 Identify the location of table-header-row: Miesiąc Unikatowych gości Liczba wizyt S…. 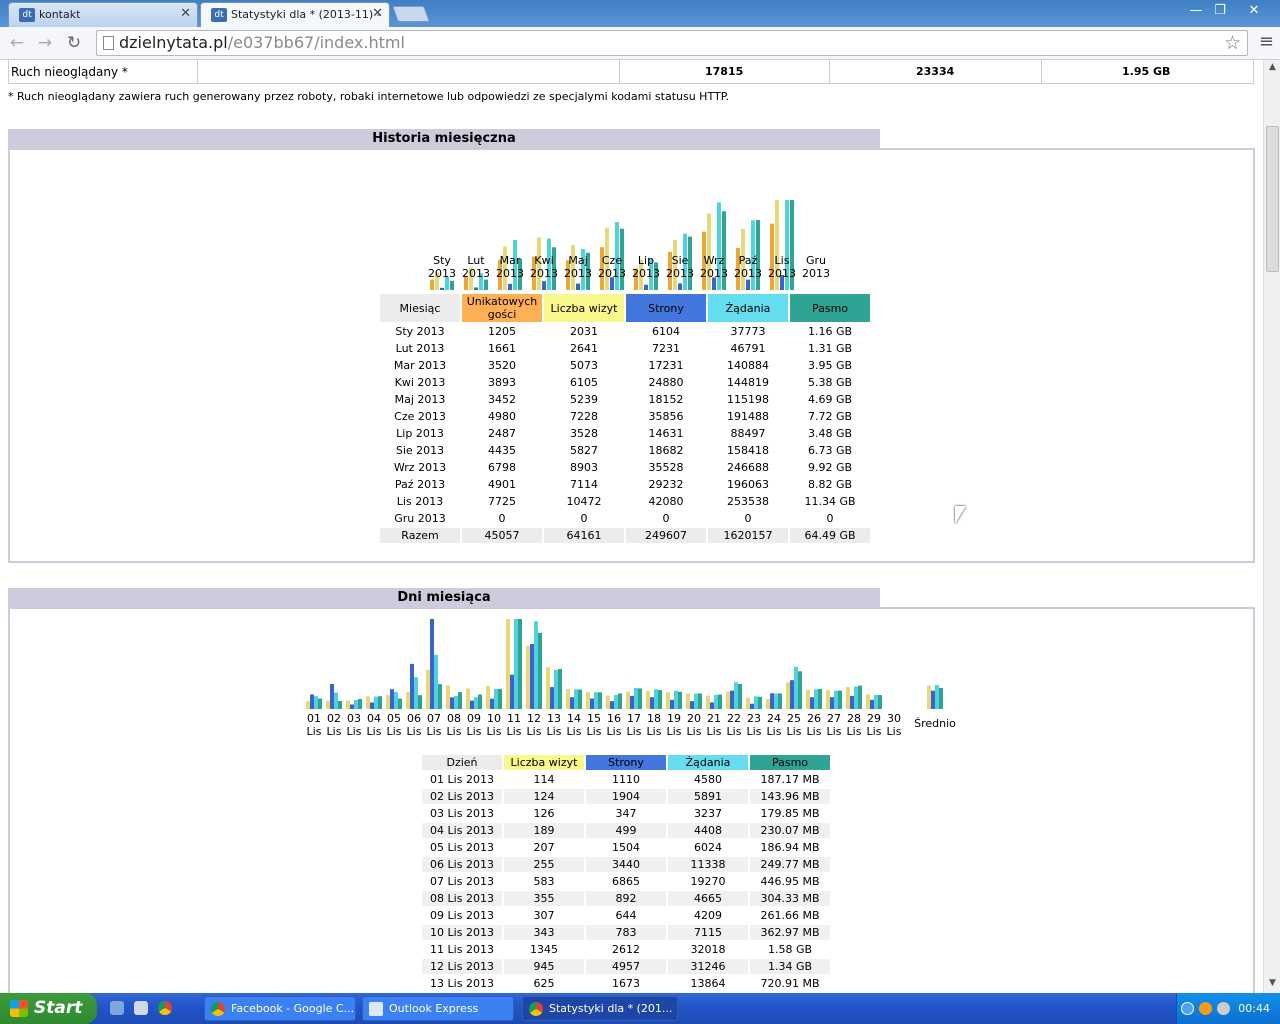
(625, 308).